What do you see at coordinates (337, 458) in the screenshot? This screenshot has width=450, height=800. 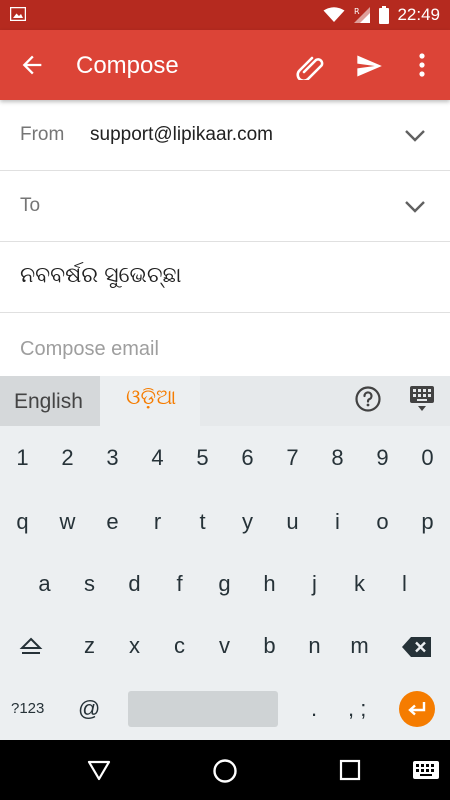 I see `key-8: 8` at bounding box center [337, 458].